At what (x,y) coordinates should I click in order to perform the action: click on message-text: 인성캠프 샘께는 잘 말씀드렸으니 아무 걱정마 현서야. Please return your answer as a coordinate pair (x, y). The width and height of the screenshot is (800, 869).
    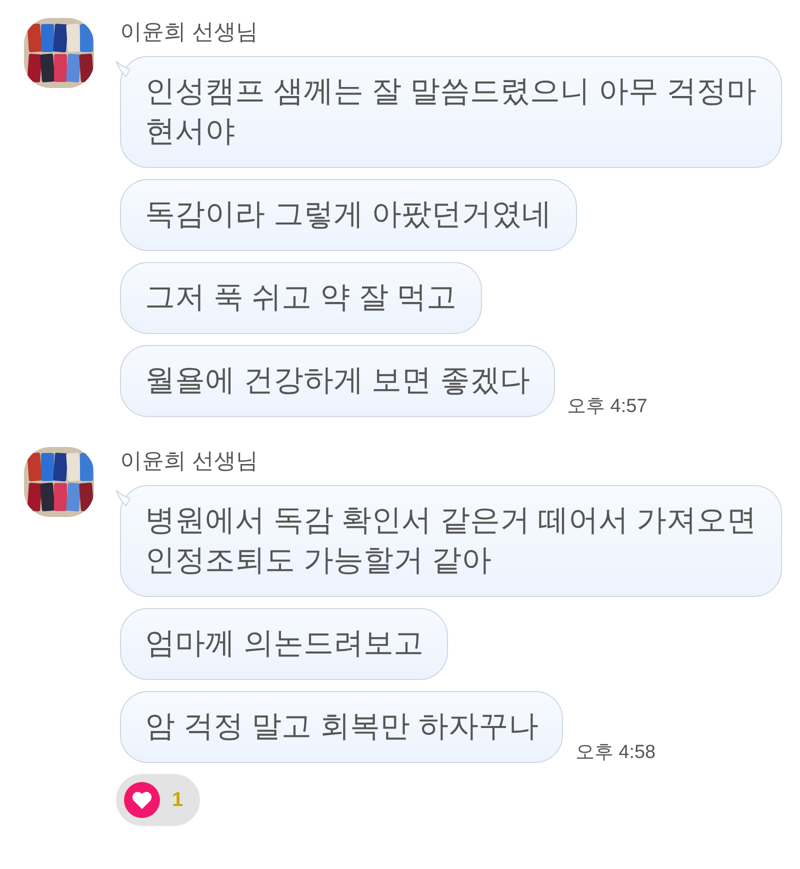
    Looking at the image, I should click on (451, 112).